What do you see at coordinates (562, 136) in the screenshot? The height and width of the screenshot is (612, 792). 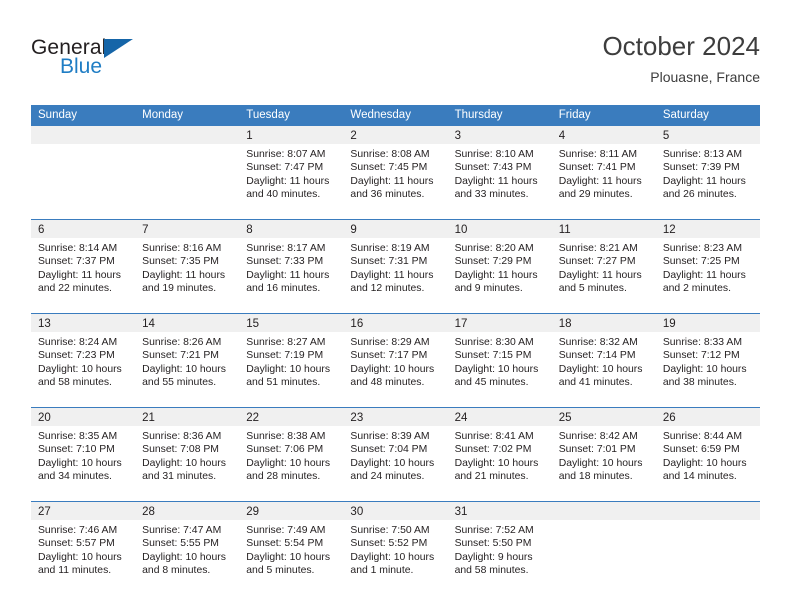 I see `day-number: 4` at bounding box center [562, 136].